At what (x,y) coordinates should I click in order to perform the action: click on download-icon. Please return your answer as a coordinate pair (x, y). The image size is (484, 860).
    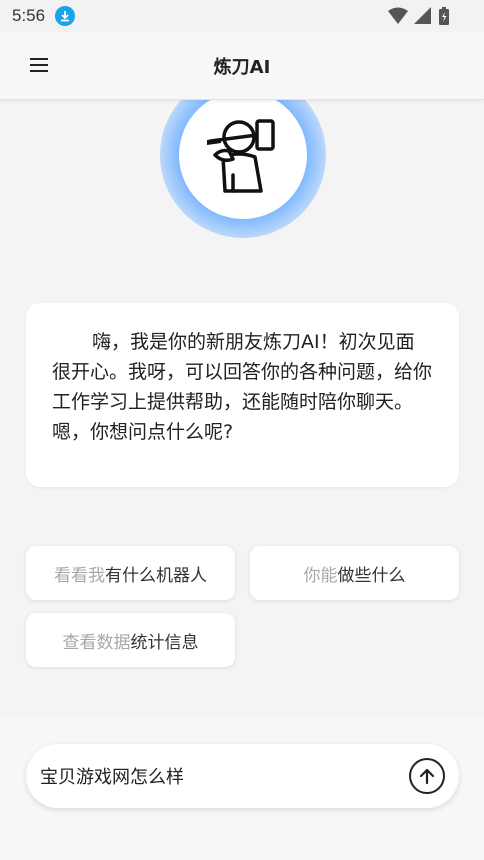
    Looking at the image, I should click on (65, 16).